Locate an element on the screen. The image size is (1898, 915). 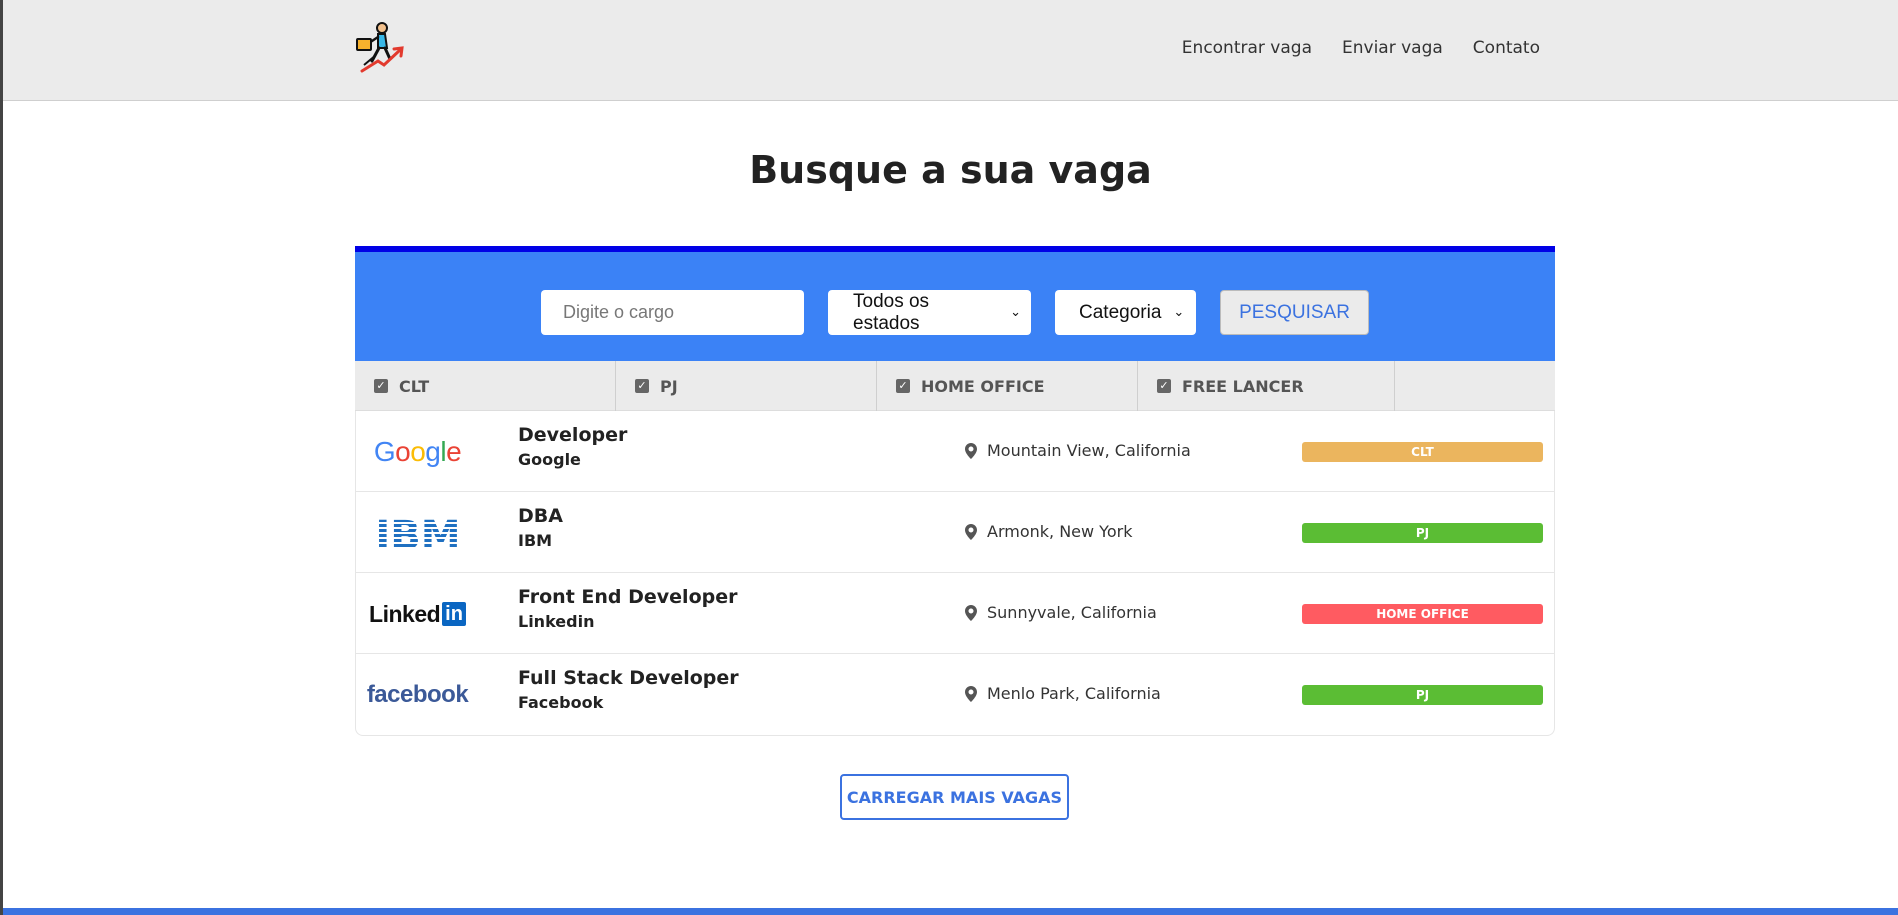
filter-label: CLT is located at coordinates (414, 386).